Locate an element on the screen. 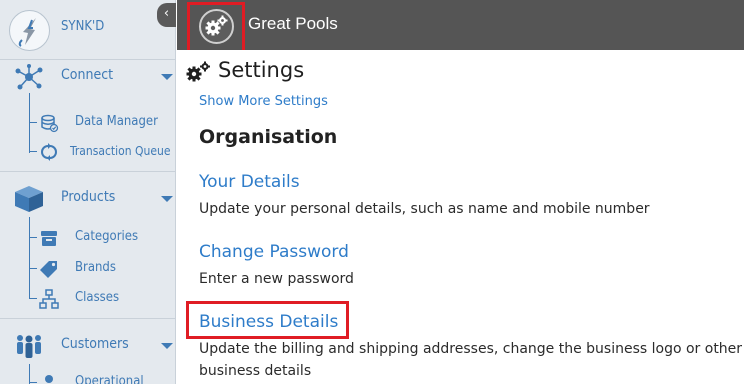  sidebar-item-products: Products is located at coordinates (88, 199).